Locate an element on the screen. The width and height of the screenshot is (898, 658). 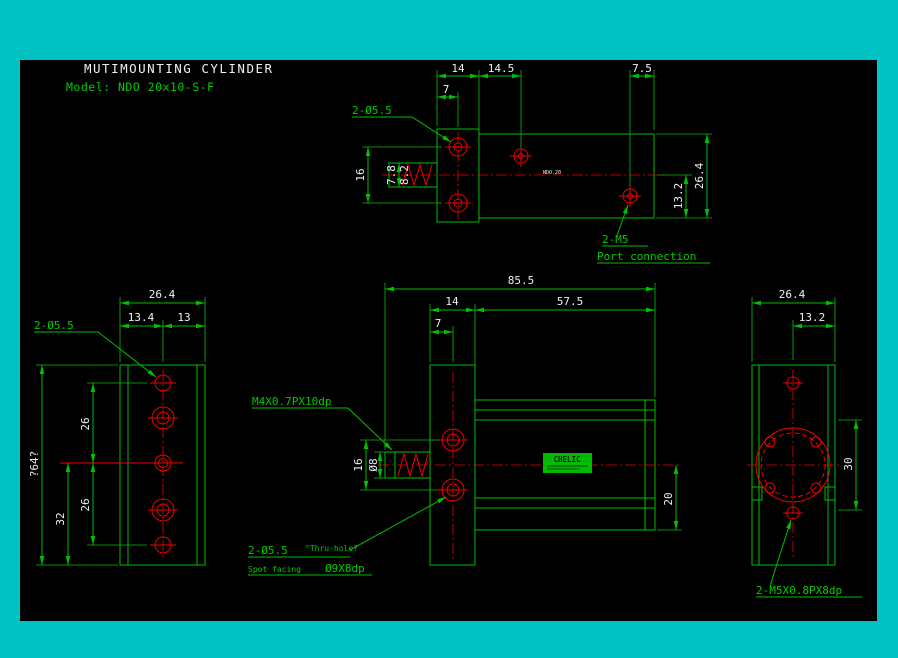
drawing-model: Model: NDO 20x10-S-F is located at coordinates (140, 87).